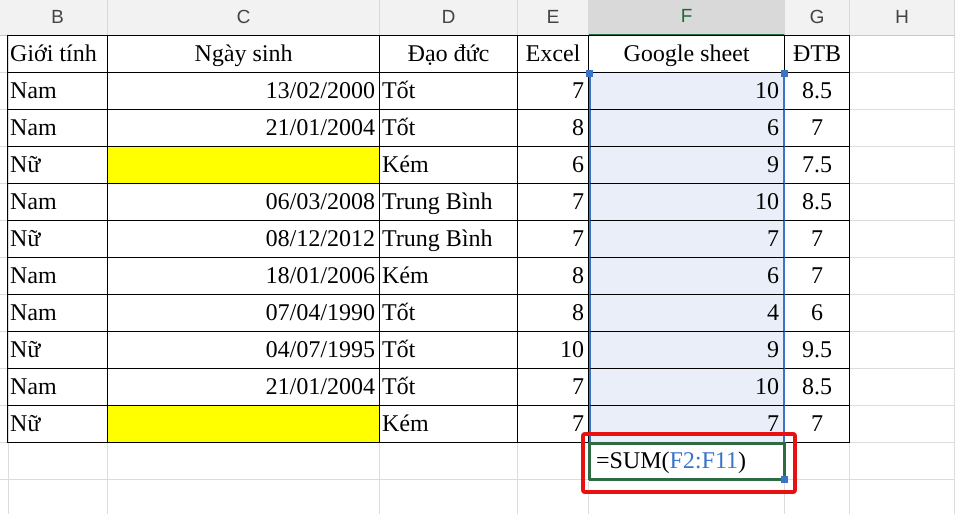 The image size is (955, 514). Describe the element at coordinates (817, 54) in the screenshot. I see `header-cell: ĐTB` at that location.